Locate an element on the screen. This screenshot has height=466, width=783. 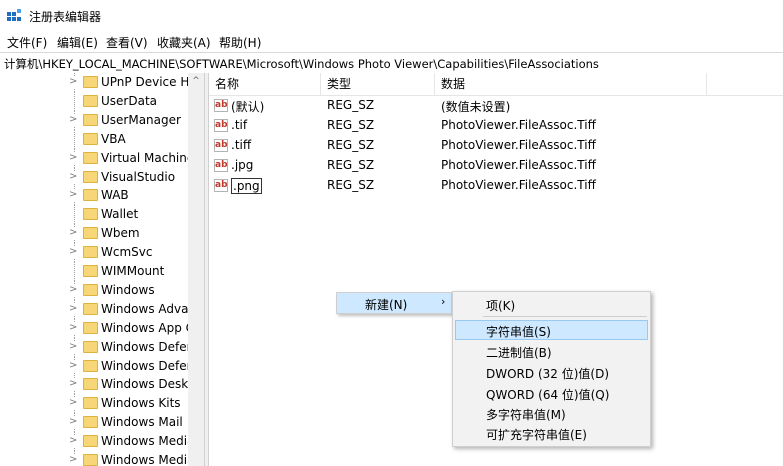
menu-favorites: 收藏夹(A) is located at coordinates (184, 42).